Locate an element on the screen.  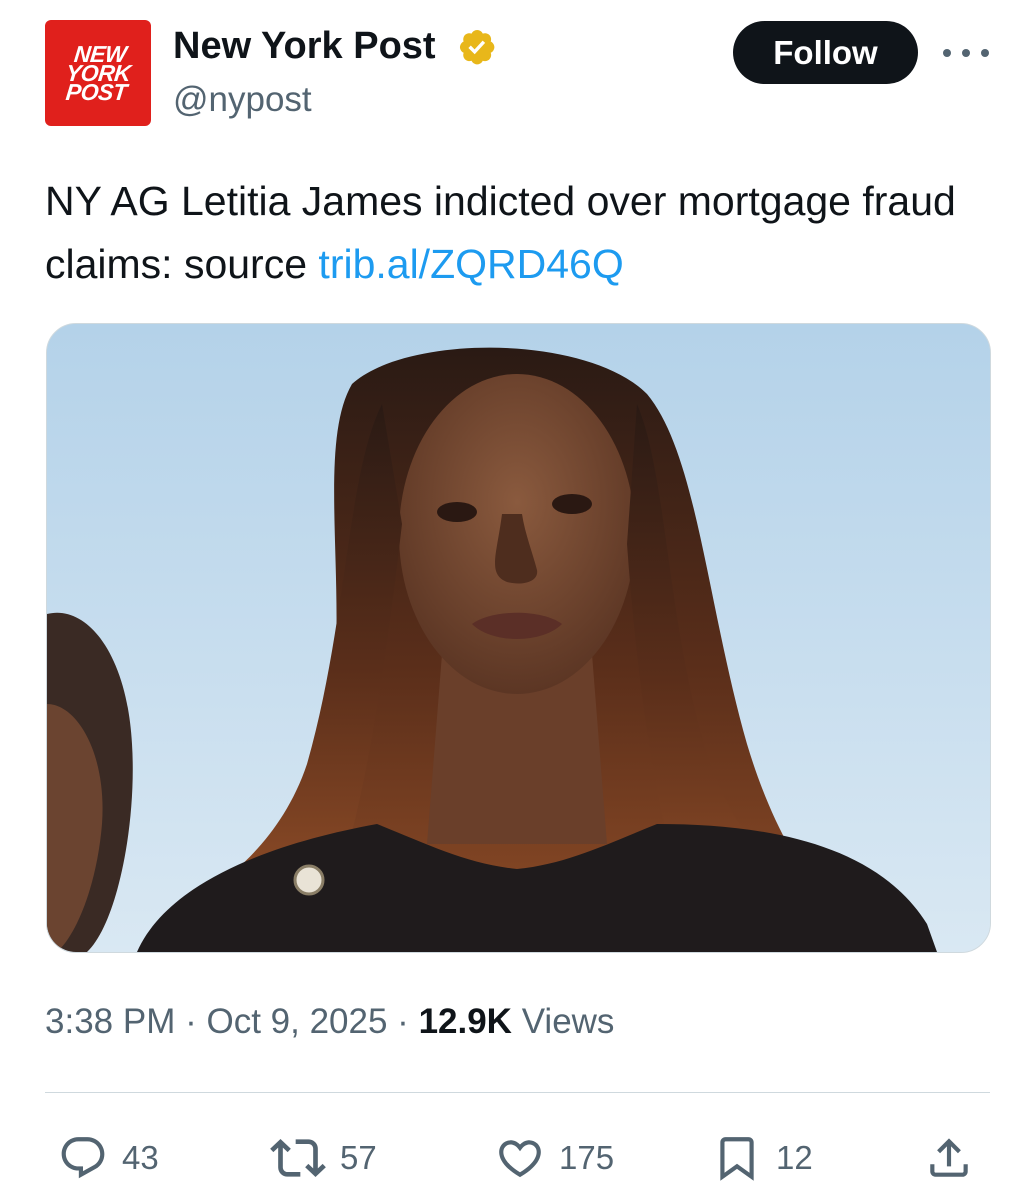
reply-count: 43 is located at coordinates (140, 1157).